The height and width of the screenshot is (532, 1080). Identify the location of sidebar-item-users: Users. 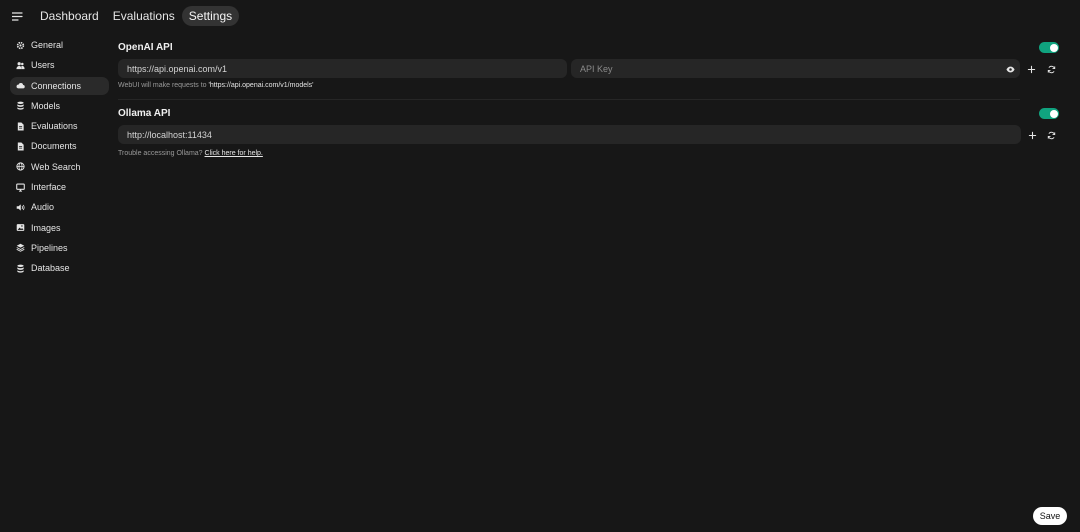
(59, 65).